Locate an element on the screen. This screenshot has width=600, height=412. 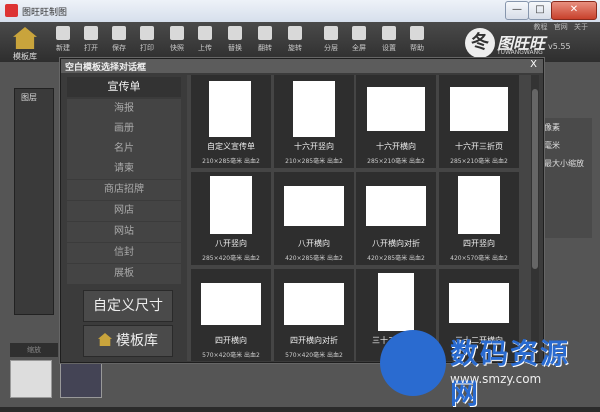
save-icon is located at coordinates (119, 33).